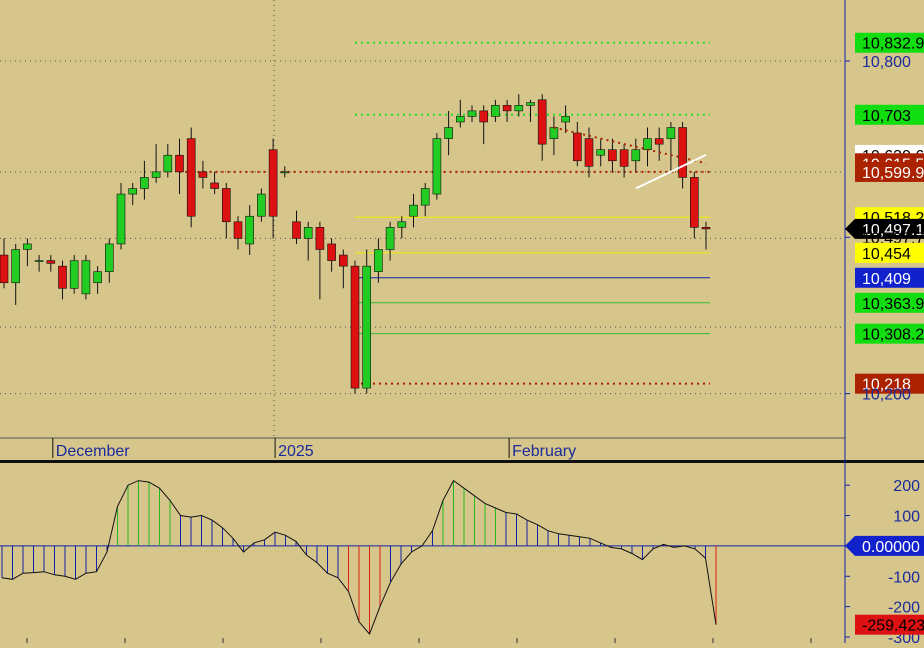 This screenshot has height=648, width=924. Describe the element at coordinates (893, 626) in the screenshot. I see `price-label-text: -259.4231` at that location.